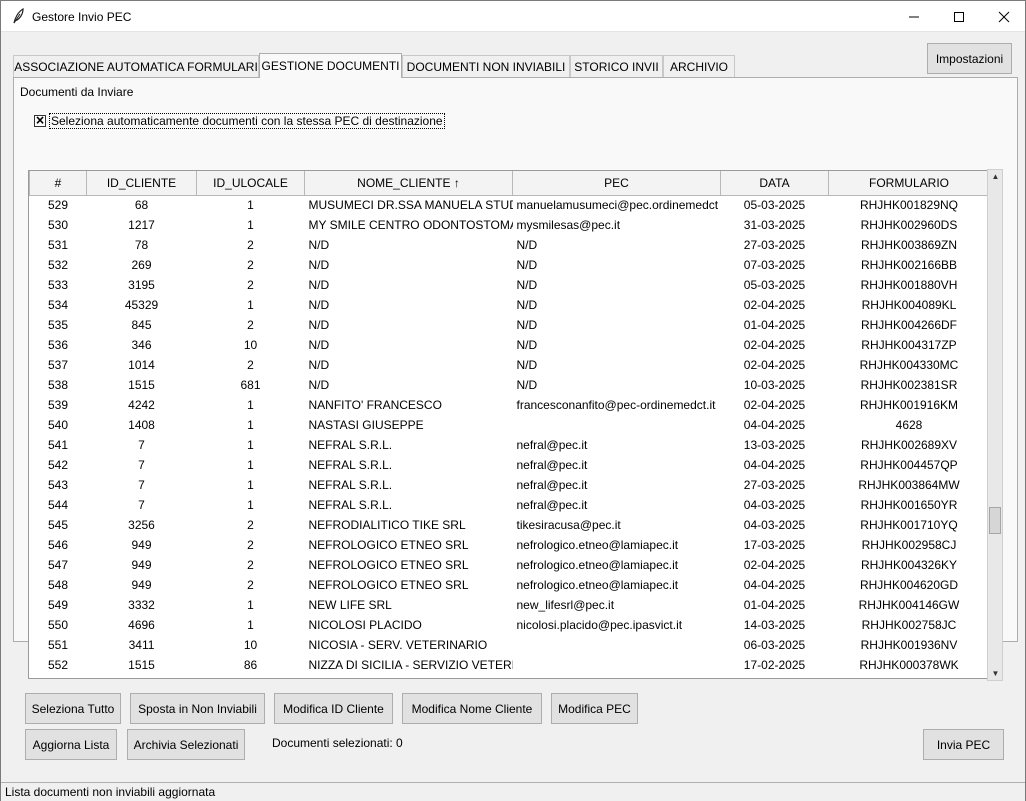 This screenshot has width=1026, height=801. What do you see at coordinates (774, 625) in the screenshot?
I see `cell-data: 14-03-2025` at bounding box center [774, 625].